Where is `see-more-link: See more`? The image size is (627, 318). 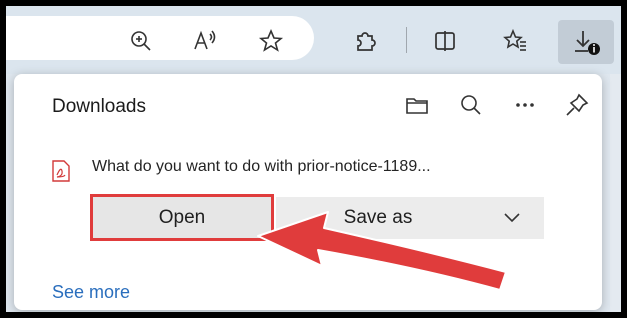
see-more-link: See more is located at coordinates (91, 292).